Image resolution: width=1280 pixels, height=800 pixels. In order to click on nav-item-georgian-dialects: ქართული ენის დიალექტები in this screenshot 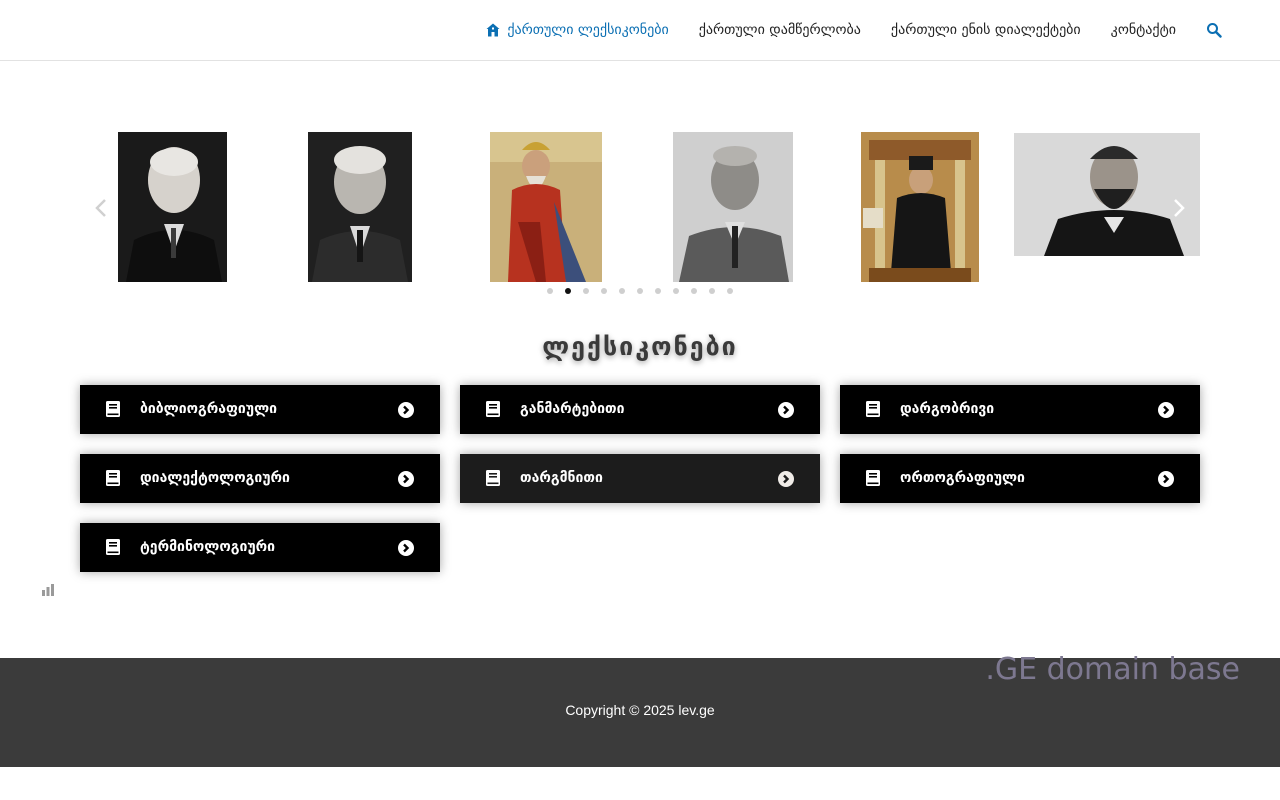, I will do `click(986, 30)`.